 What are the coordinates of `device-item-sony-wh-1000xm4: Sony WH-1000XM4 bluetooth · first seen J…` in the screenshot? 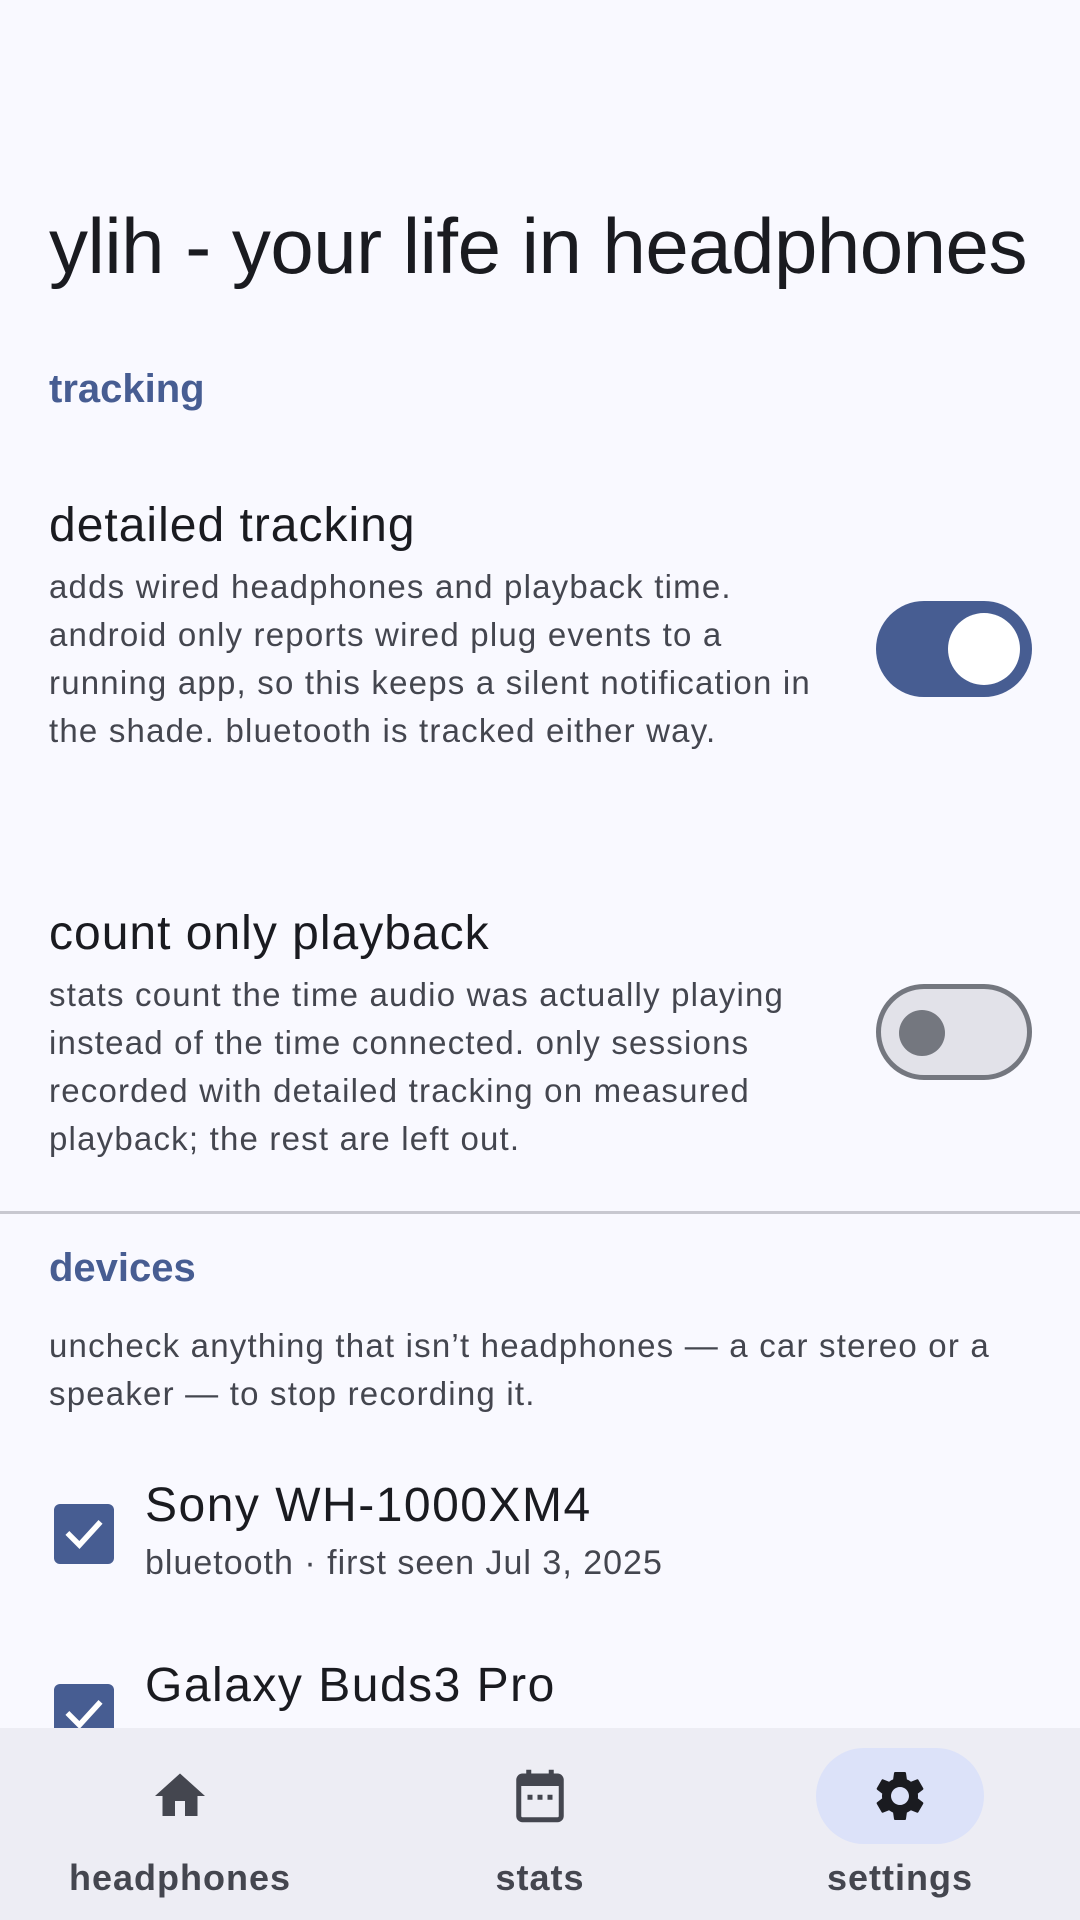 It's located at (540, 1547).